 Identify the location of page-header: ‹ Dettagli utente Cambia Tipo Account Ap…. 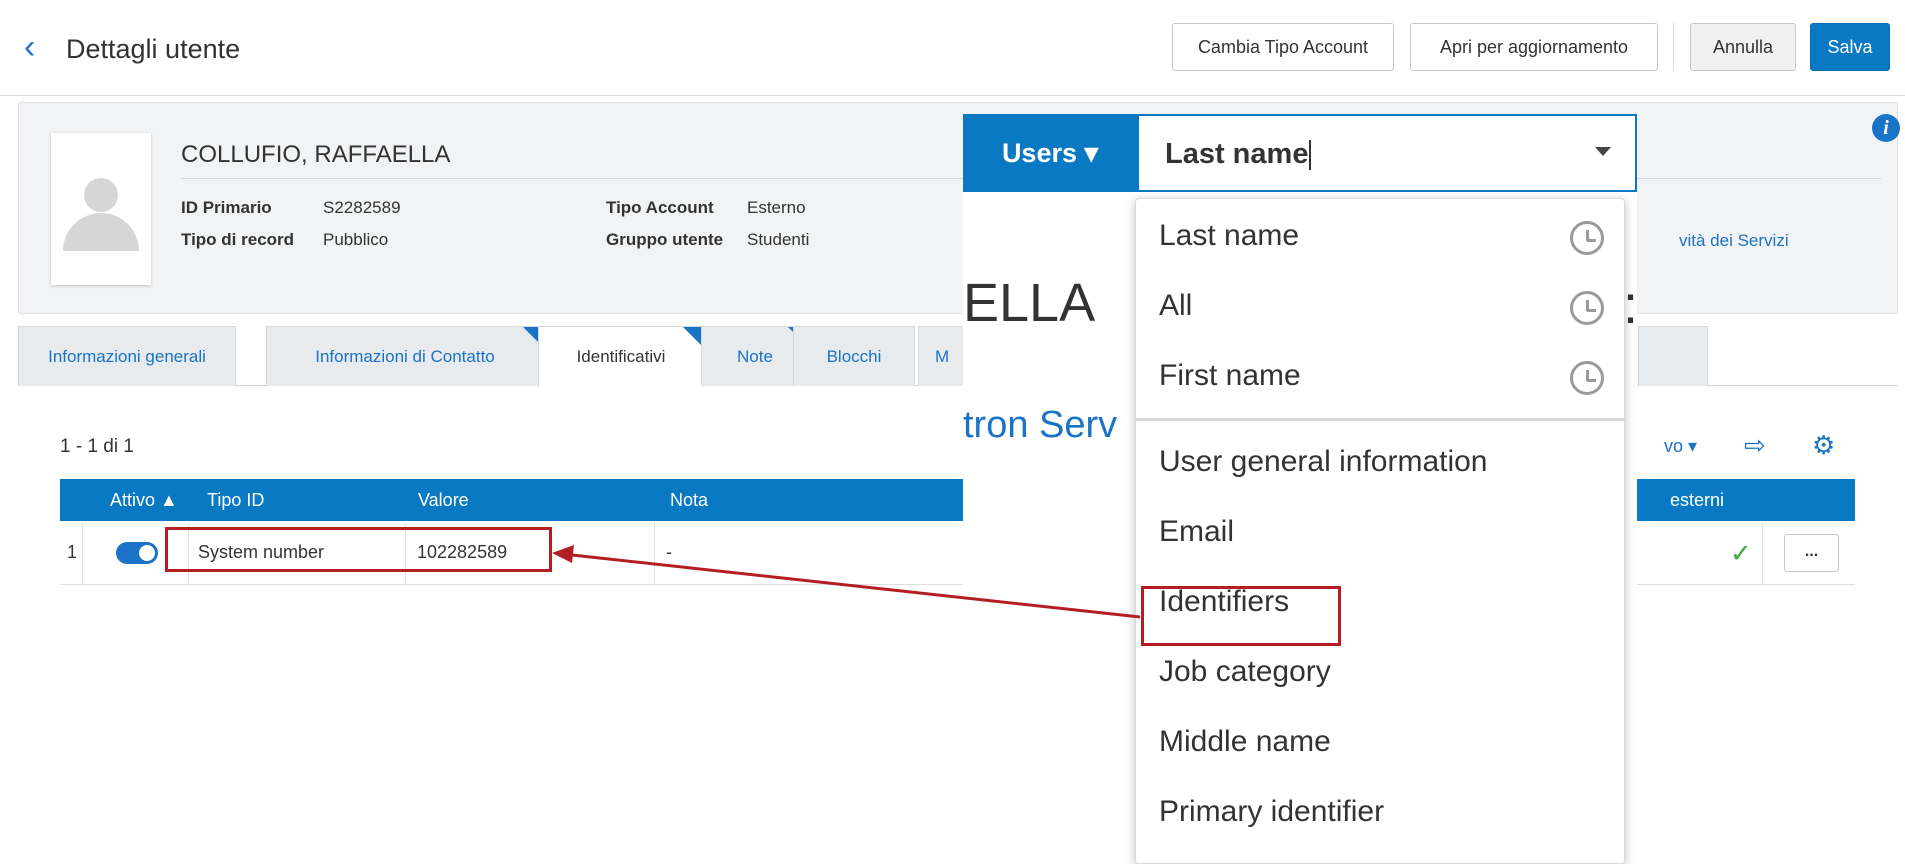
(952, 48).